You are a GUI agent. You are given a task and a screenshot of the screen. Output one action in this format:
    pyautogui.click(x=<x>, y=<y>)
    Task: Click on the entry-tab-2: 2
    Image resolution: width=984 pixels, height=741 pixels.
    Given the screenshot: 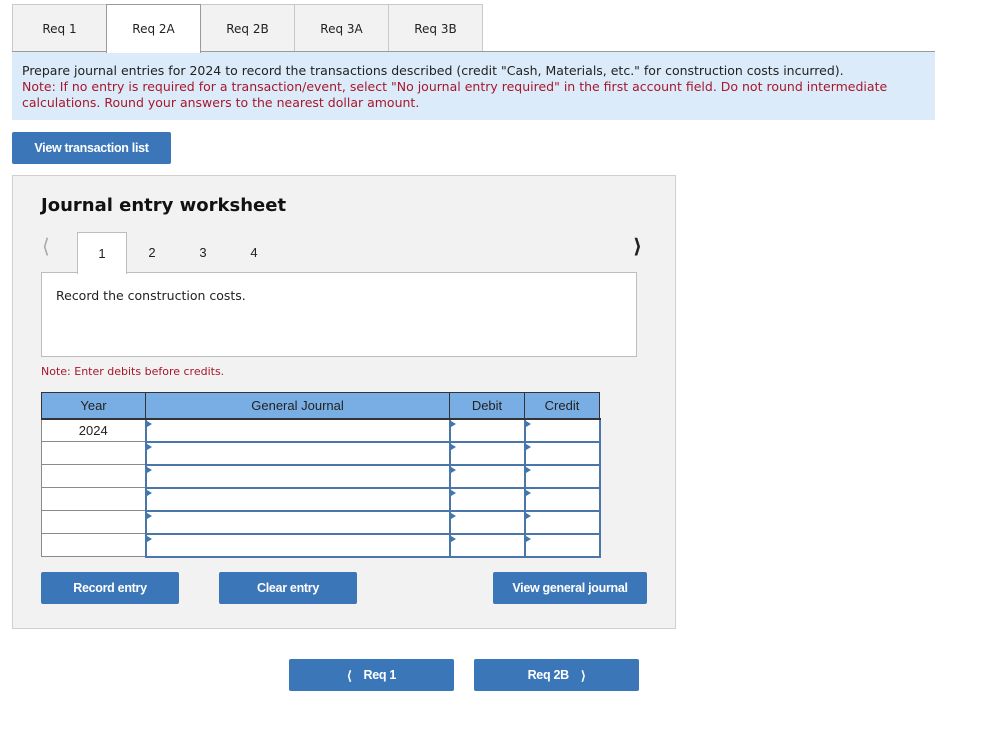 What is the action you would take?
    pyautogui.click(x=152, y=252)
    